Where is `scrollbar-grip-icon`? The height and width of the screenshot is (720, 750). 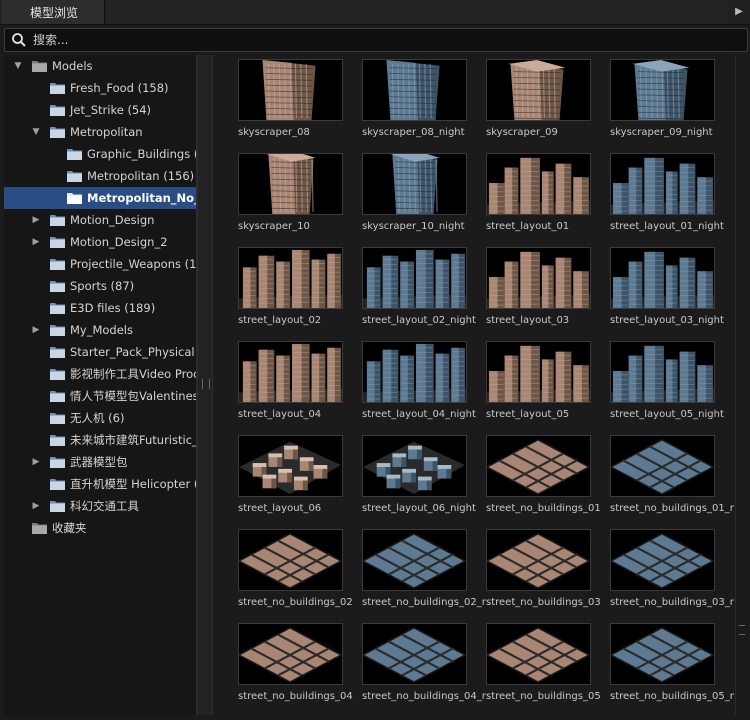
scrollbar-grip-icon is located at coordinates (742, 630).